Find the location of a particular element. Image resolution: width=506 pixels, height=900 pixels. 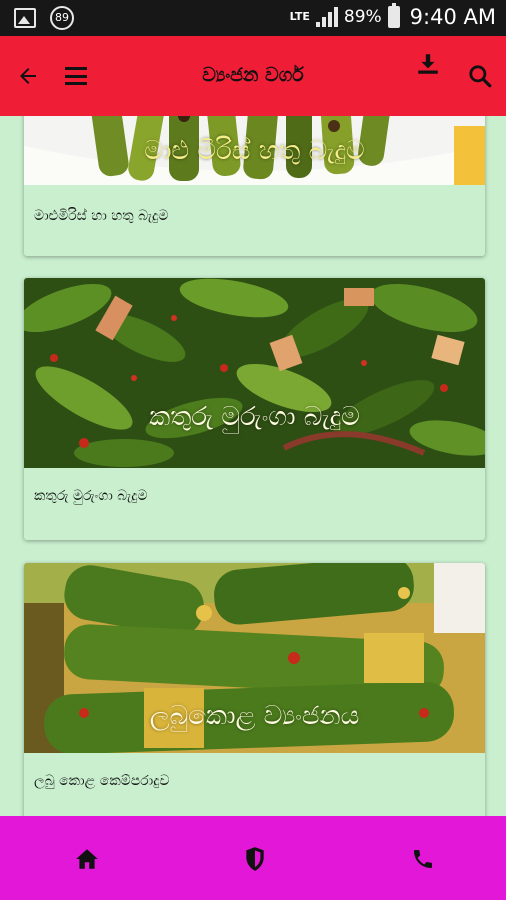

download-icon is located at coordinates (428, 64).